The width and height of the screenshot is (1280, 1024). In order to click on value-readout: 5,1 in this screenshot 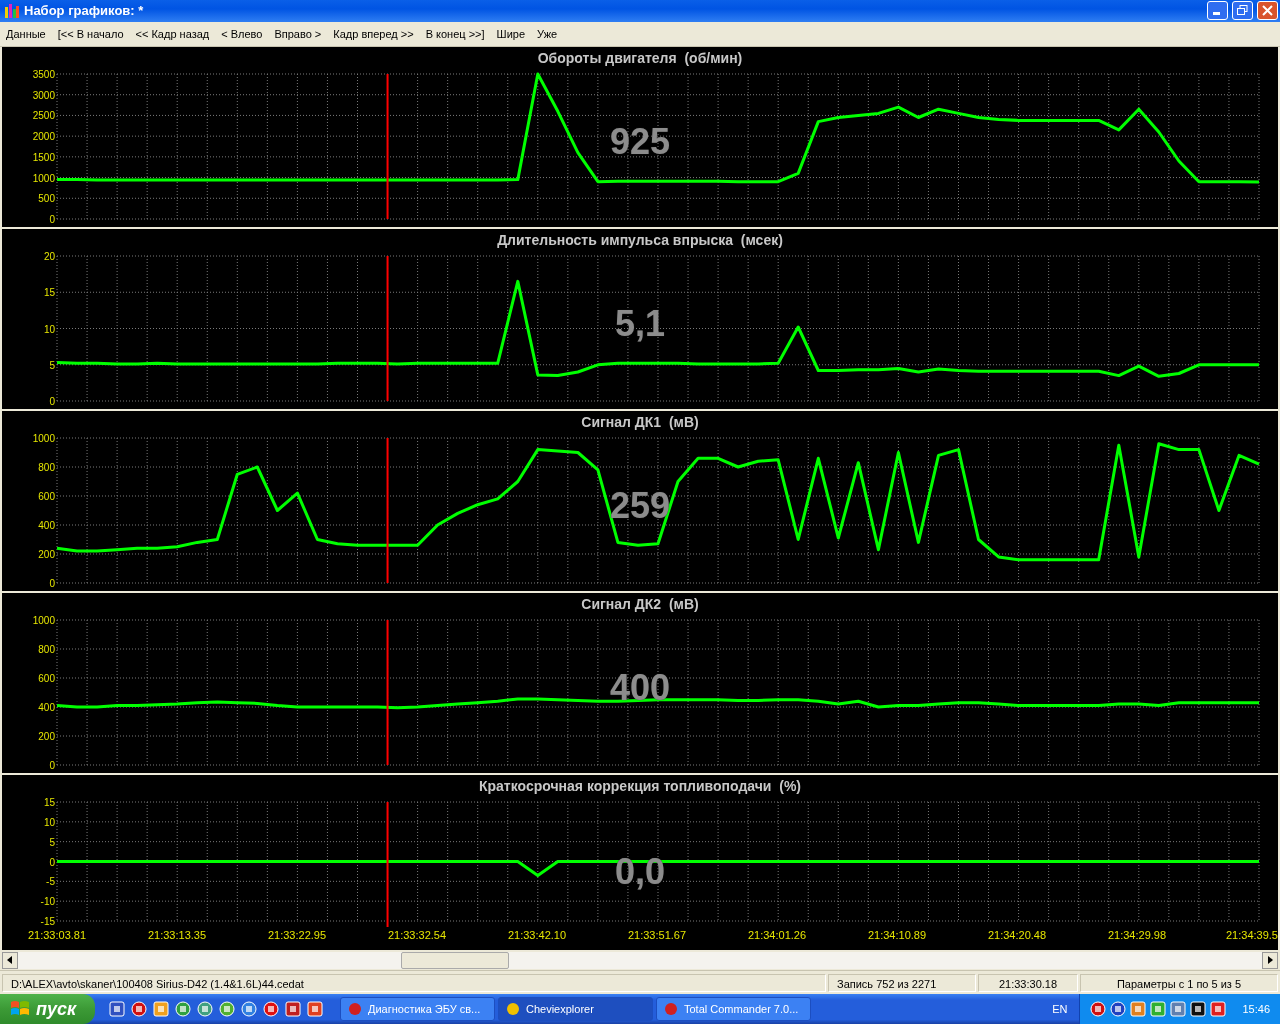, I will do `click(640, 323)`.